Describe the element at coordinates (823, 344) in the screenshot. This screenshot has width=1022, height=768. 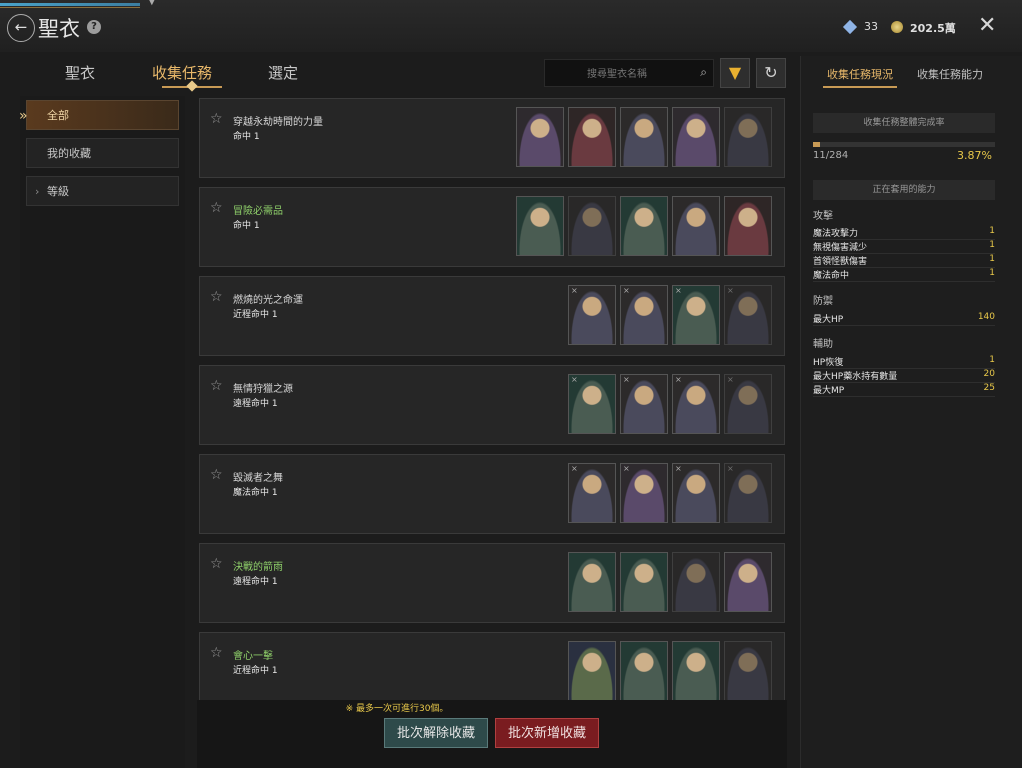
I see `group-support: 輔助` at that location.